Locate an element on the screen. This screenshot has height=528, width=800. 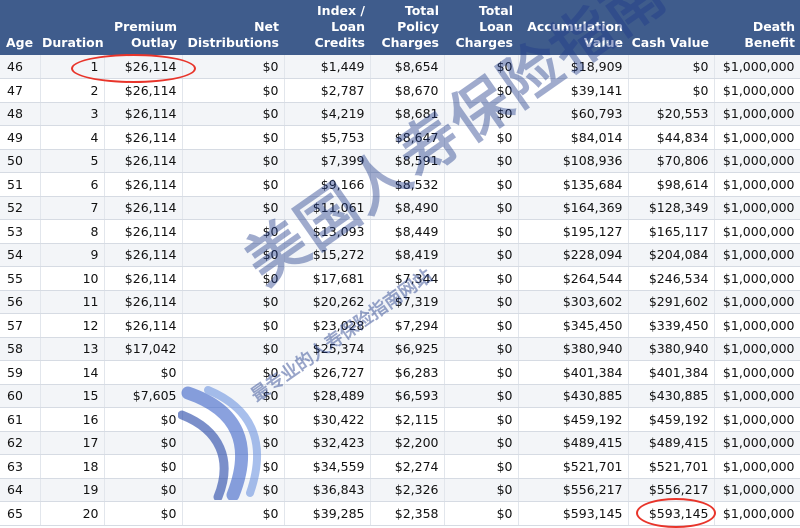
col-header-accumulation-value: Accumulation Value is located at coordinates (573, 27).